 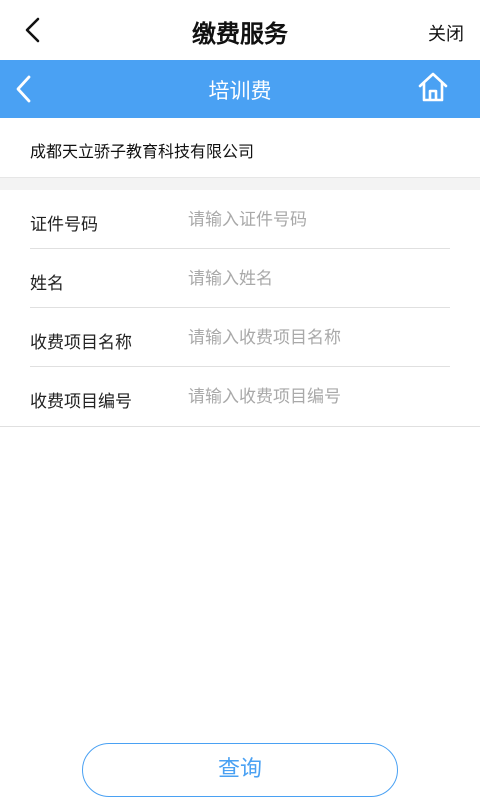 What do you see at coordinates (318, 397) in the screenshot?
I see `fee-item-number-input` at bounding box center [318, 397].